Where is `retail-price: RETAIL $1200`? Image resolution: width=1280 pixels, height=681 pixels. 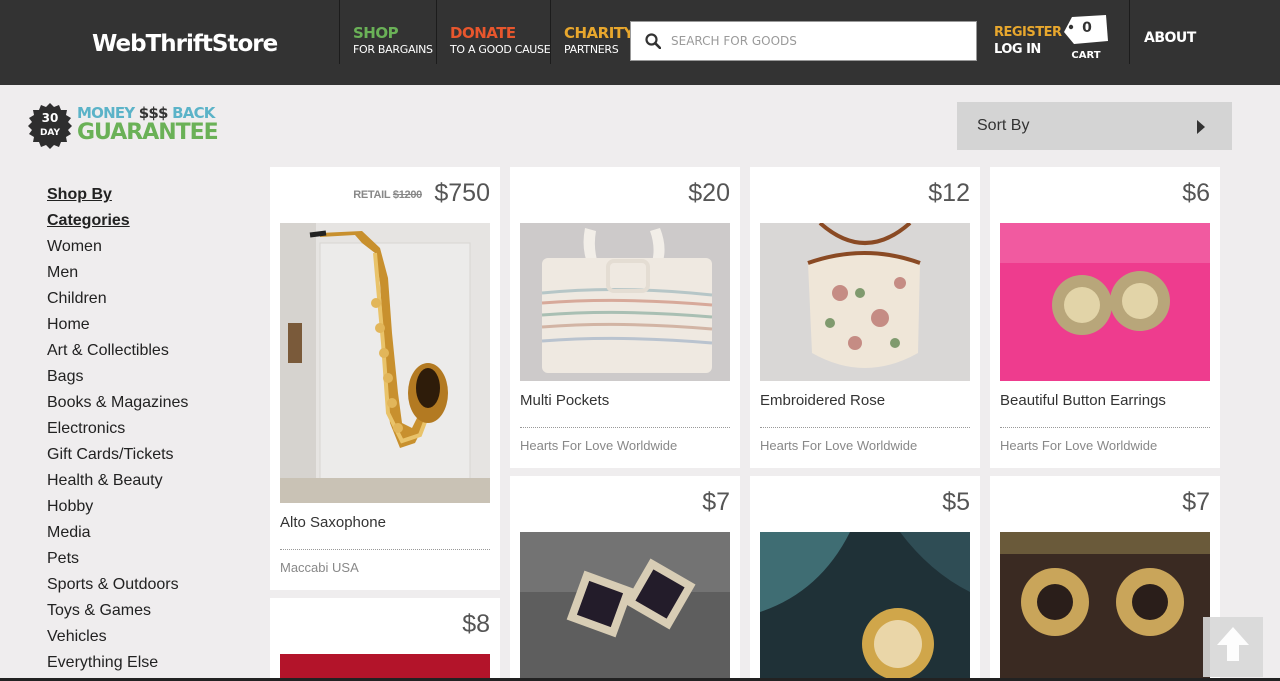 retail-price: RETAIL $1200 is located at coordinates (387, 195).